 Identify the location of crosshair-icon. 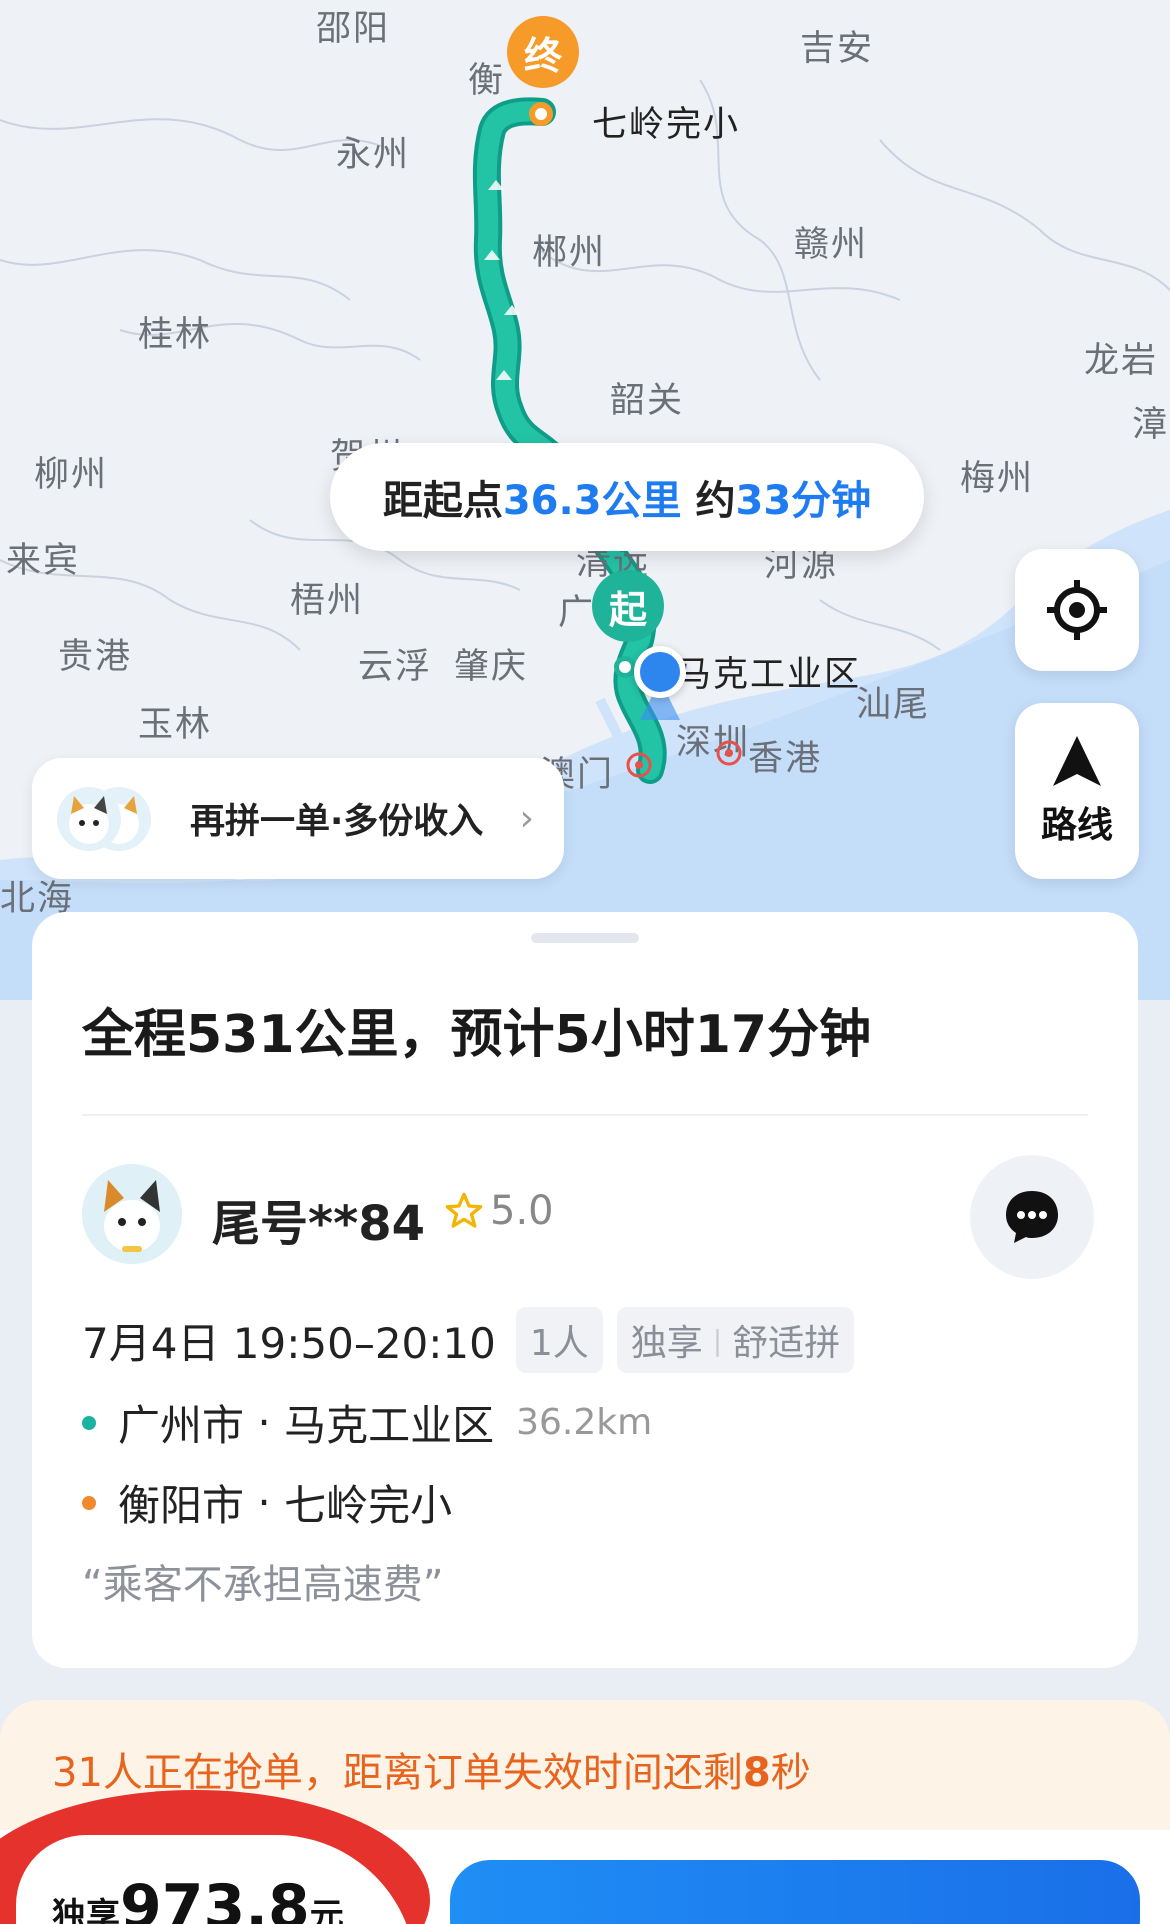
(1077, 610).